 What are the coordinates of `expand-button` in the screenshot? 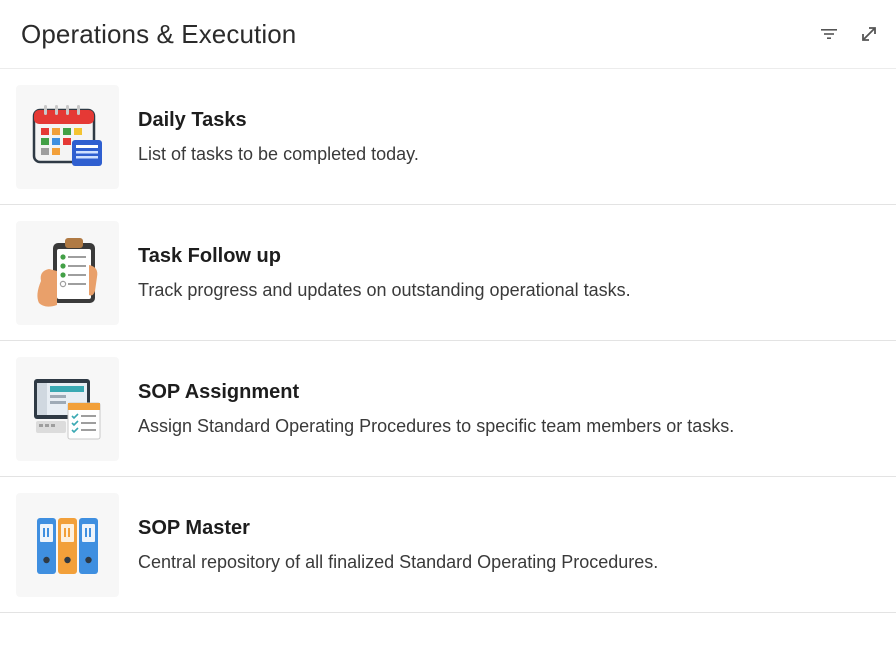 It's located at (869, 34).